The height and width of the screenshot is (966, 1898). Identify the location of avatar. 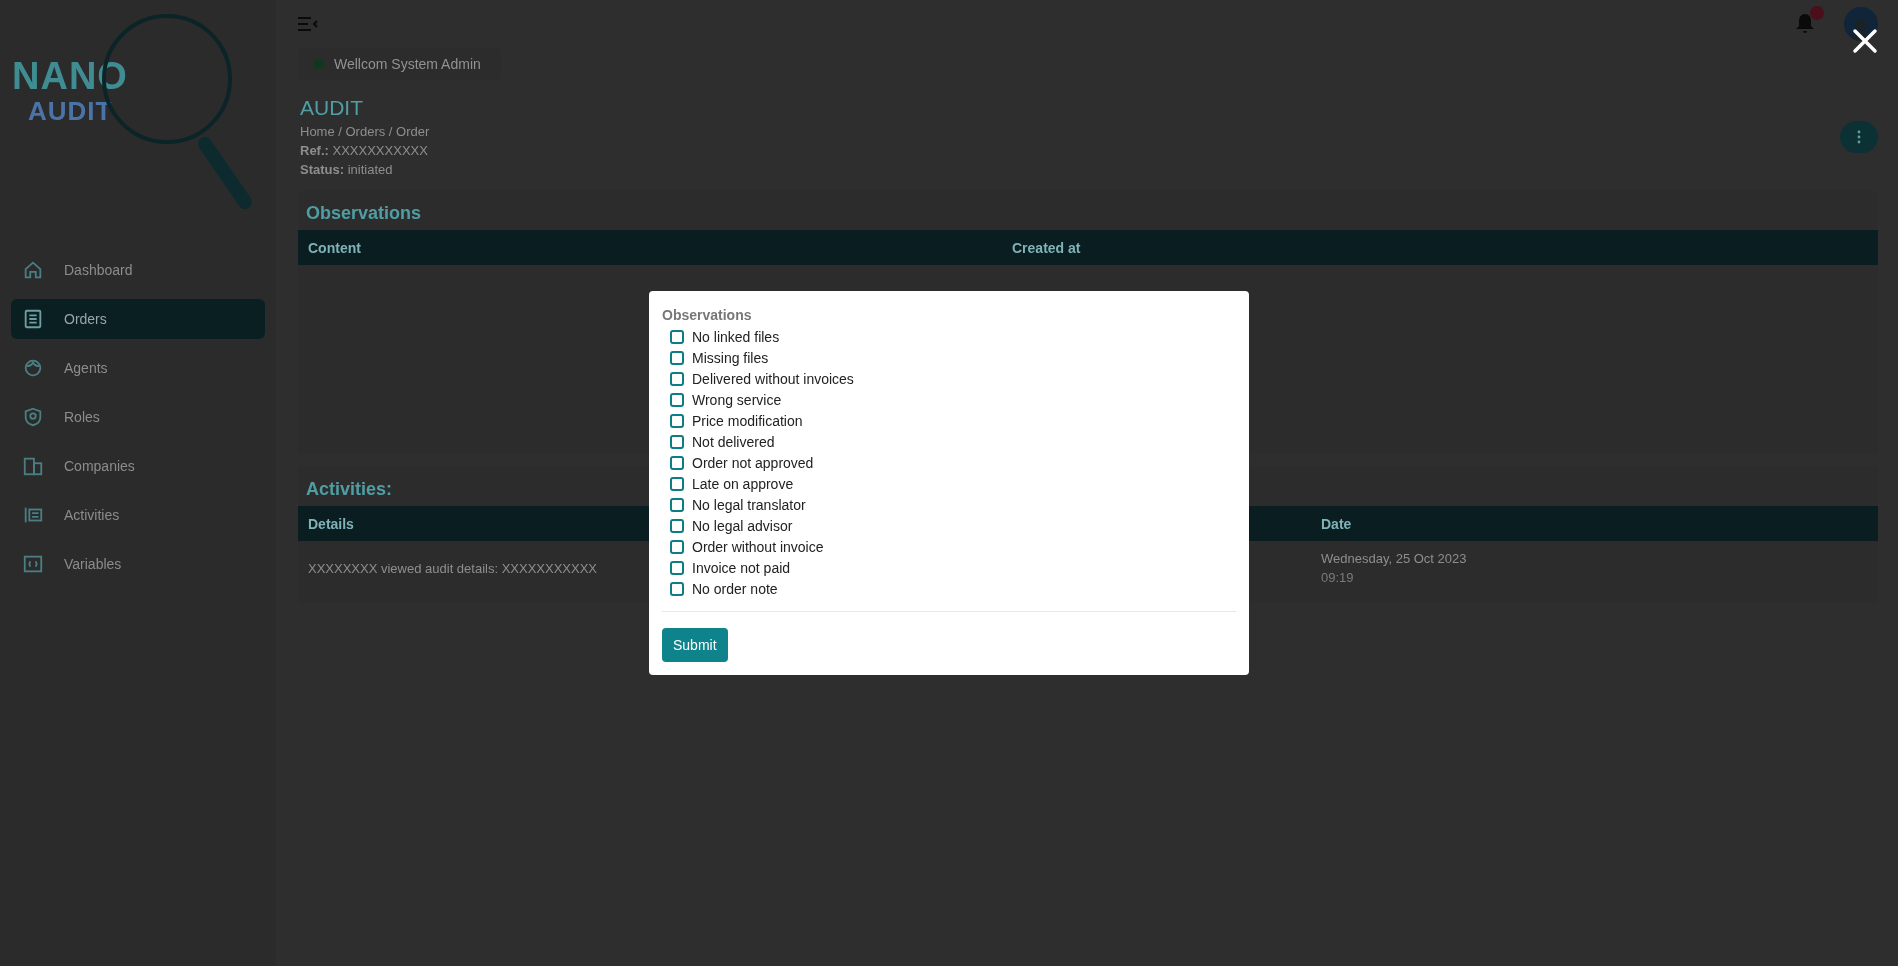
(1861, 24).